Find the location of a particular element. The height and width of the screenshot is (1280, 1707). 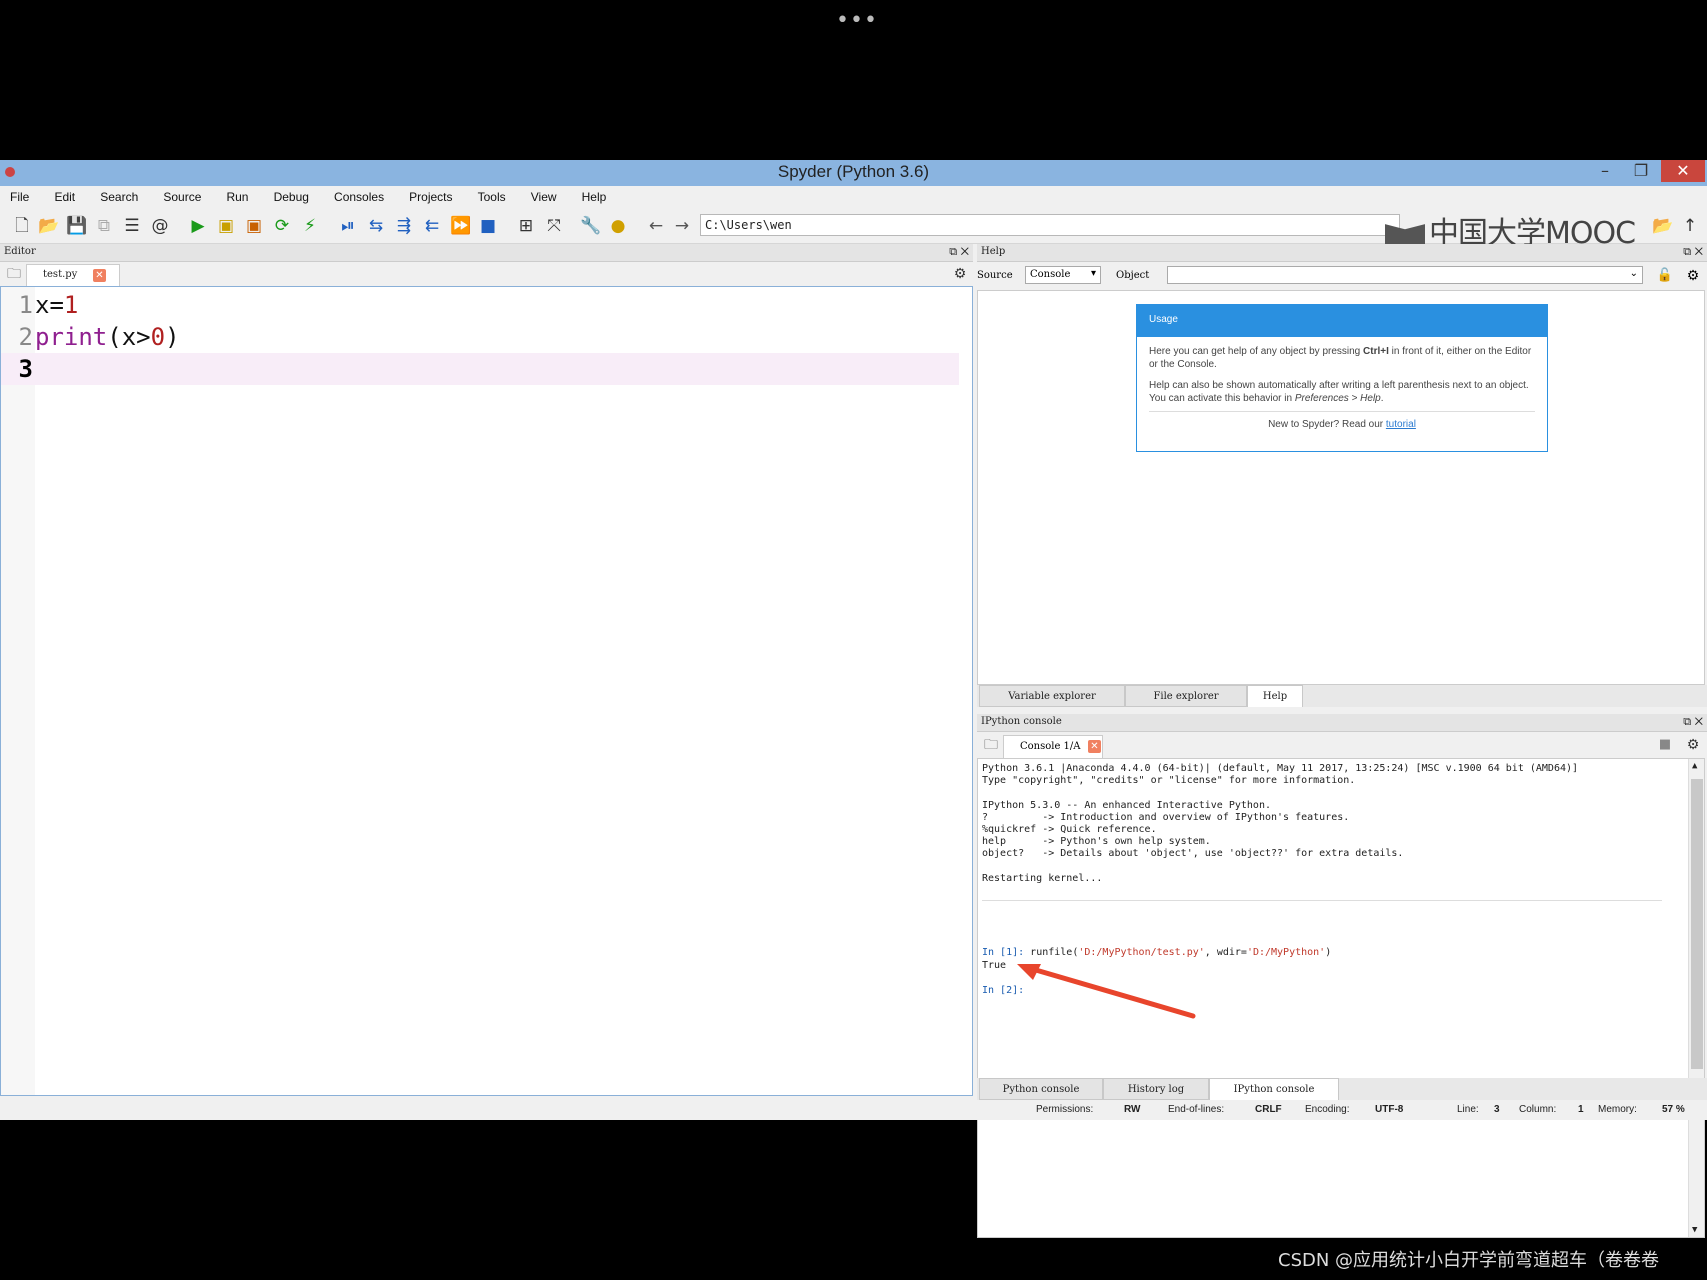

debug-icon: ⏯ is located at coordinates (348, 226).